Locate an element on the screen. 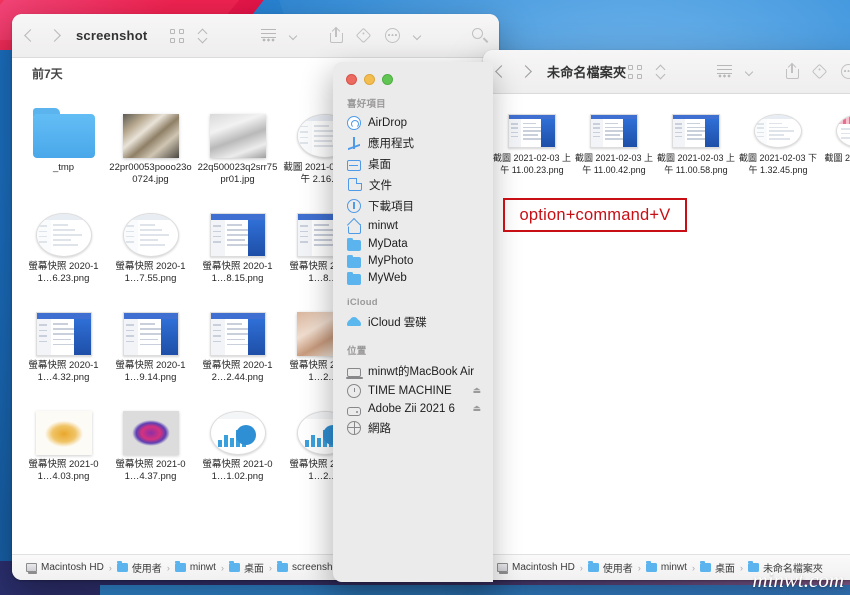 Image resolution: width=850 pixels, height=595 pixels. file-item: 截圖 202 下午 9.3 is located at coordinates (834, 139).